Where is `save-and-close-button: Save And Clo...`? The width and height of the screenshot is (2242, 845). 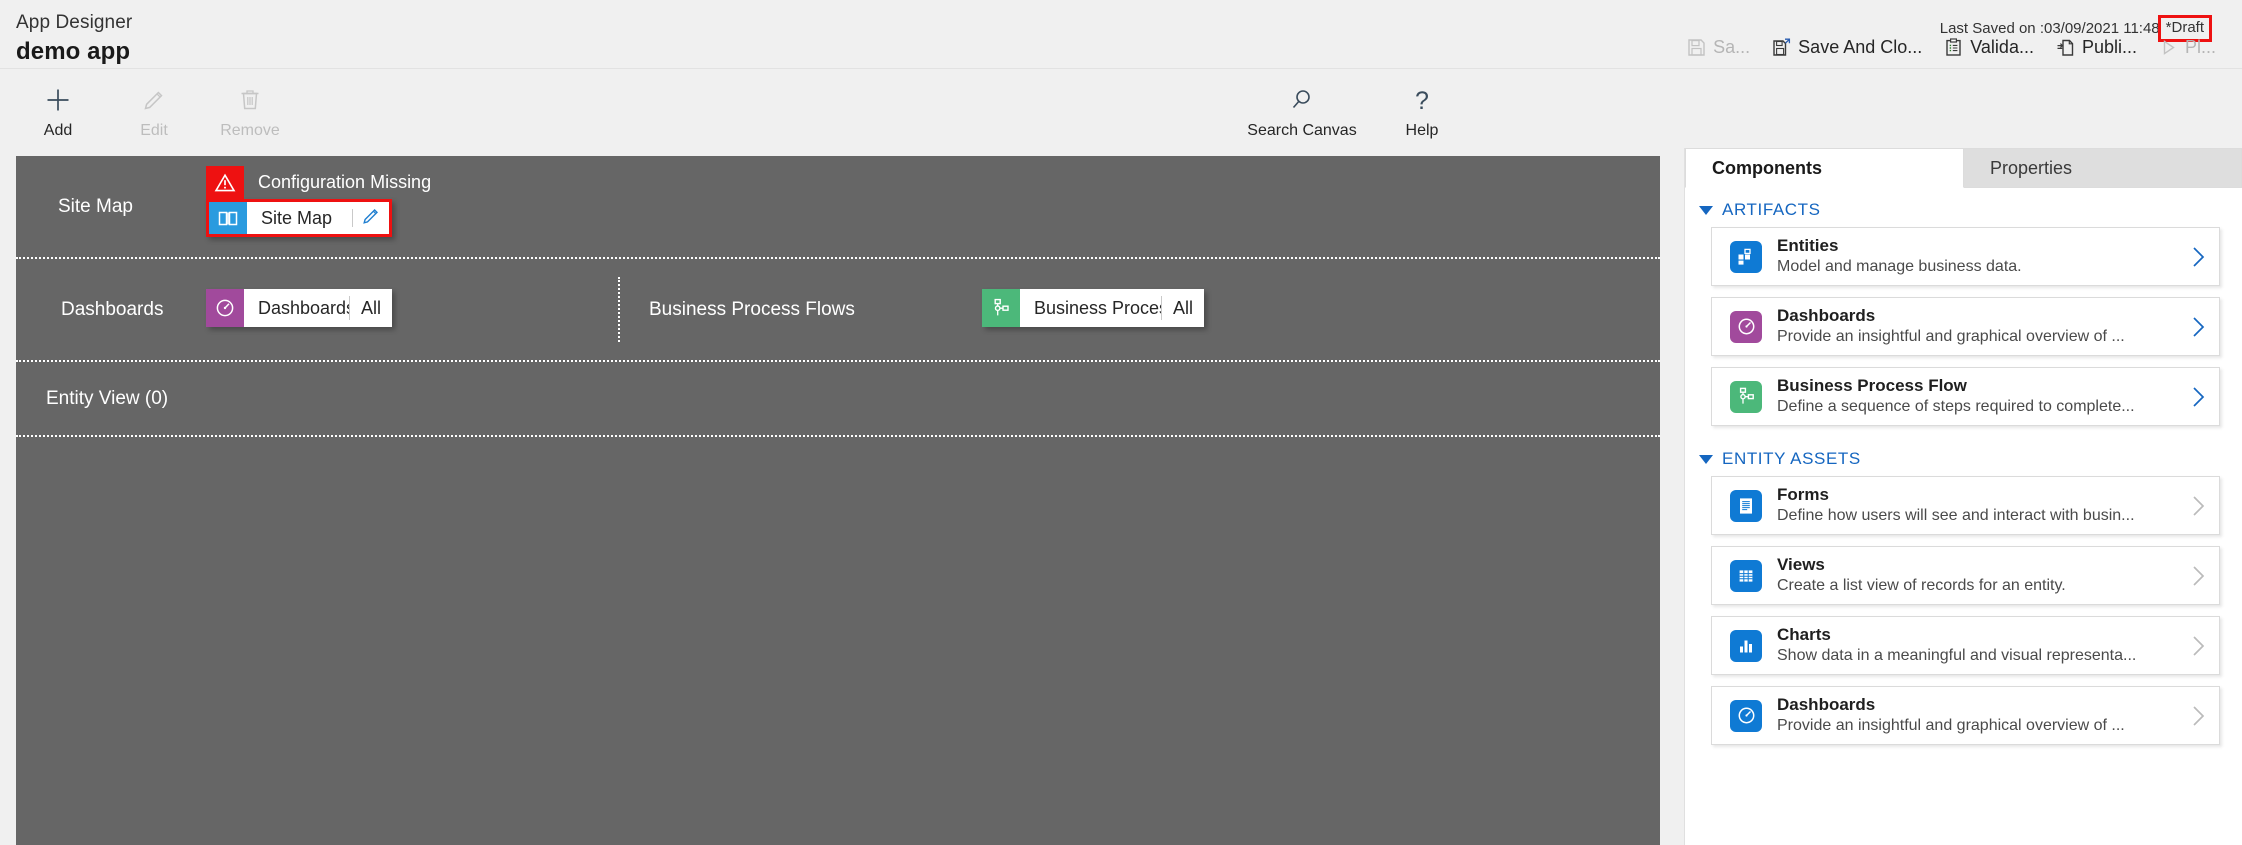
save-and-close-button: Save And Clo... is located at coordinates (1848, 47).